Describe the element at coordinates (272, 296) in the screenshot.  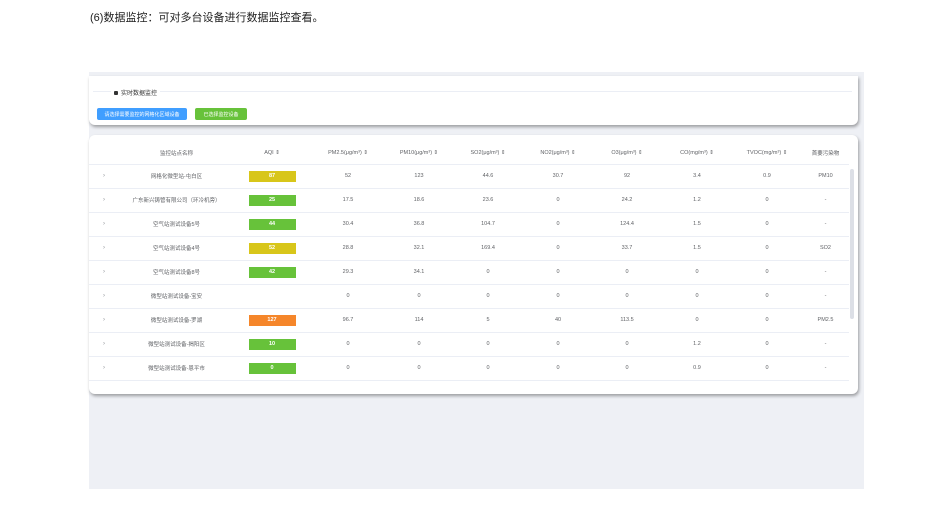
I see `aqi-cell` at that location.